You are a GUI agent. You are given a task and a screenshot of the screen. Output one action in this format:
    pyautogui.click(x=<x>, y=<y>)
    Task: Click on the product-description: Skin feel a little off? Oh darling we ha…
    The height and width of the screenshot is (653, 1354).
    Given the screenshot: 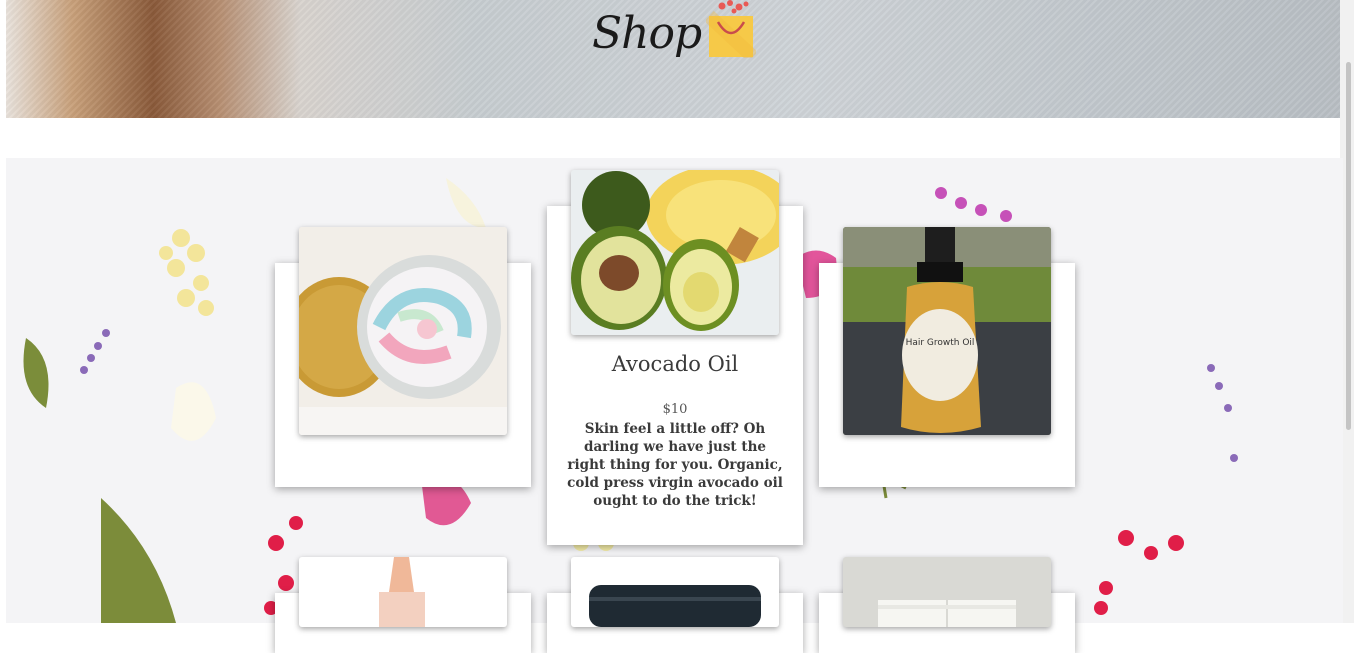 What is the action you would take?
    pyautogui.click(x=675, y=465)
    